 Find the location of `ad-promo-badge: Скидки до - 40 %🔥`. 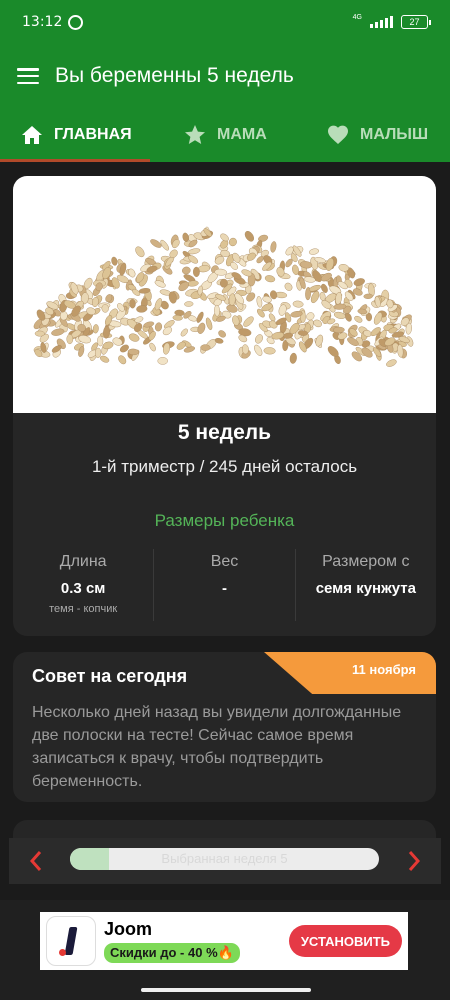

ad-promo-badge: Скидки до - 40 %🔥 is located at coordinates (172, 953).